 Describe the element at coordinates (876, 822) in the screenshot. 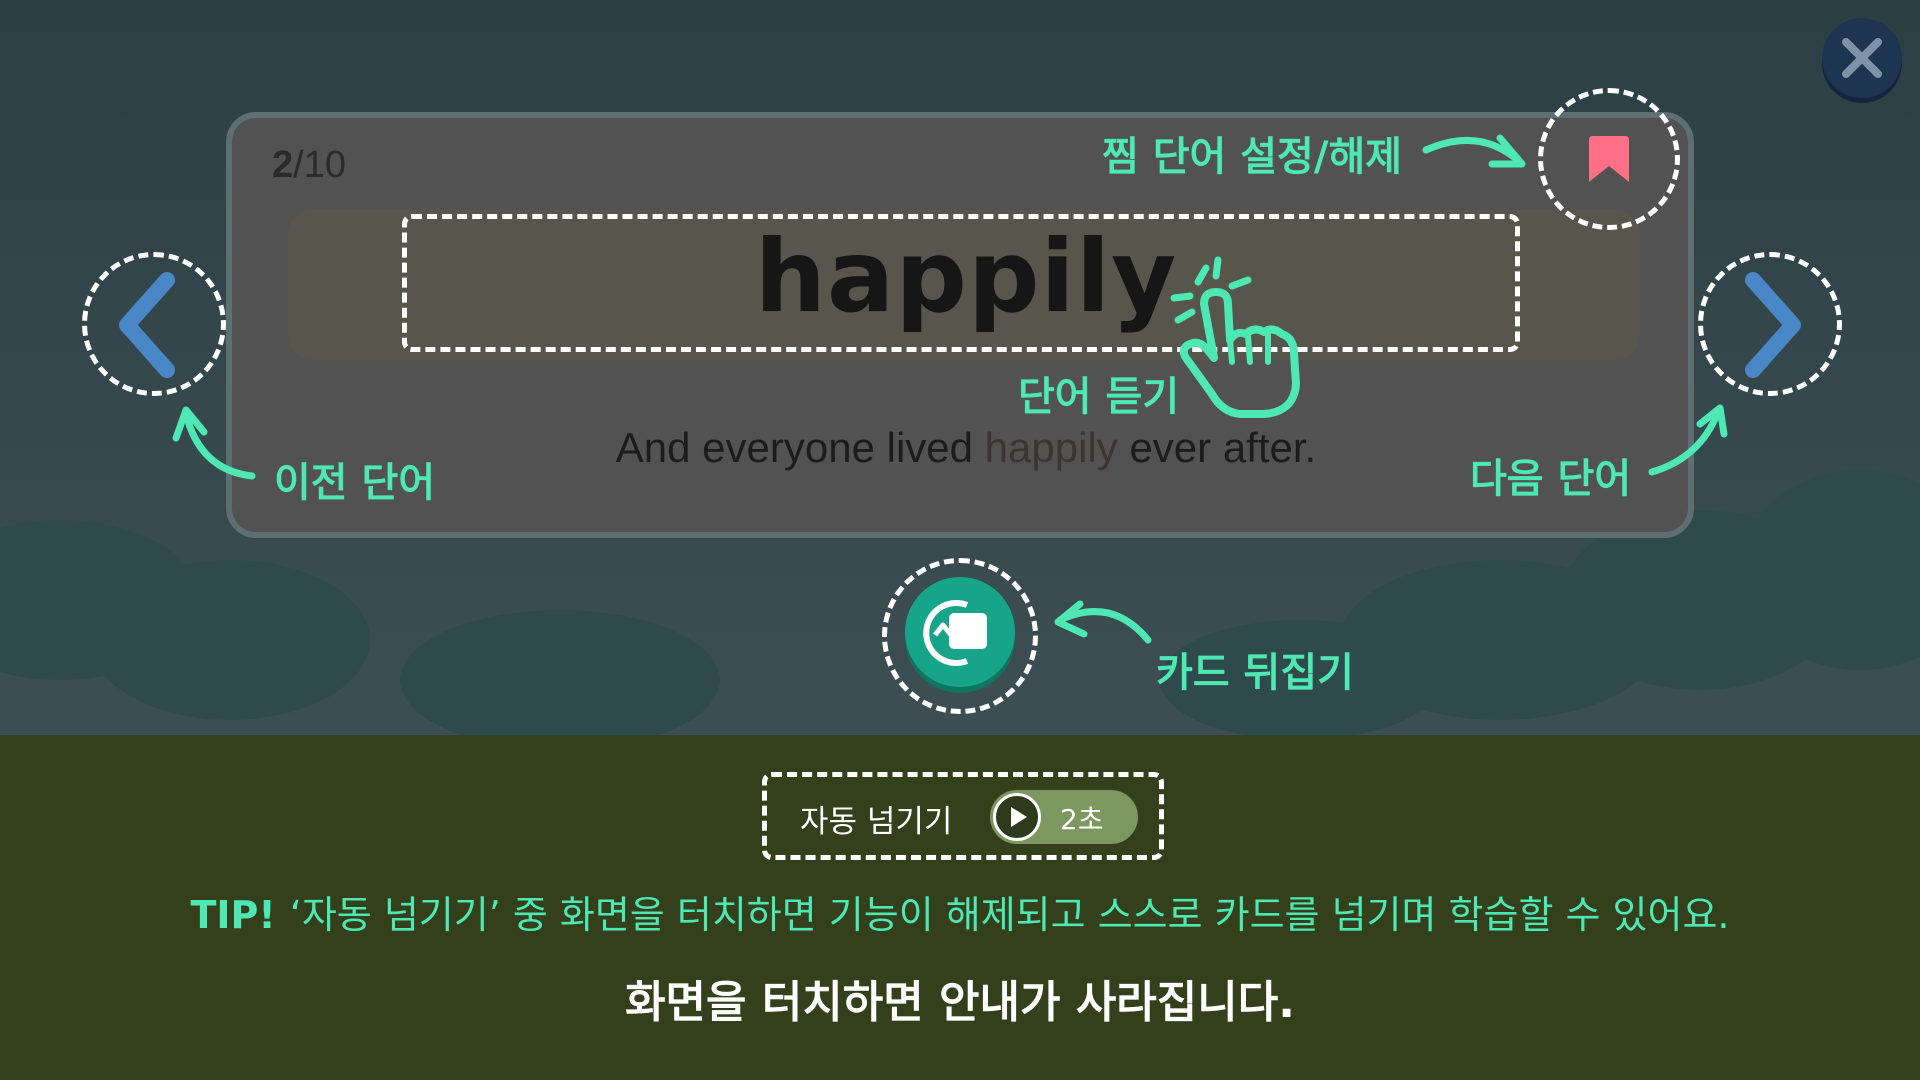

I see `auto-advance-label: 자동 넘기기` at that location.